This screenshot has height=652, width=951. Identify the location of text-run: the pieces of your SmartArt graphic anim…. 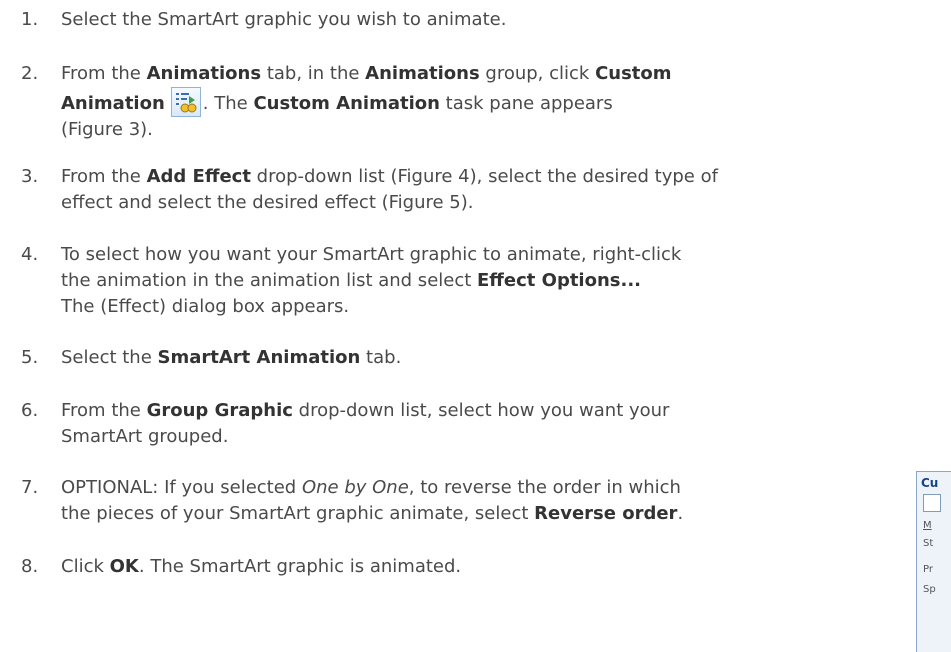
(298, 513).